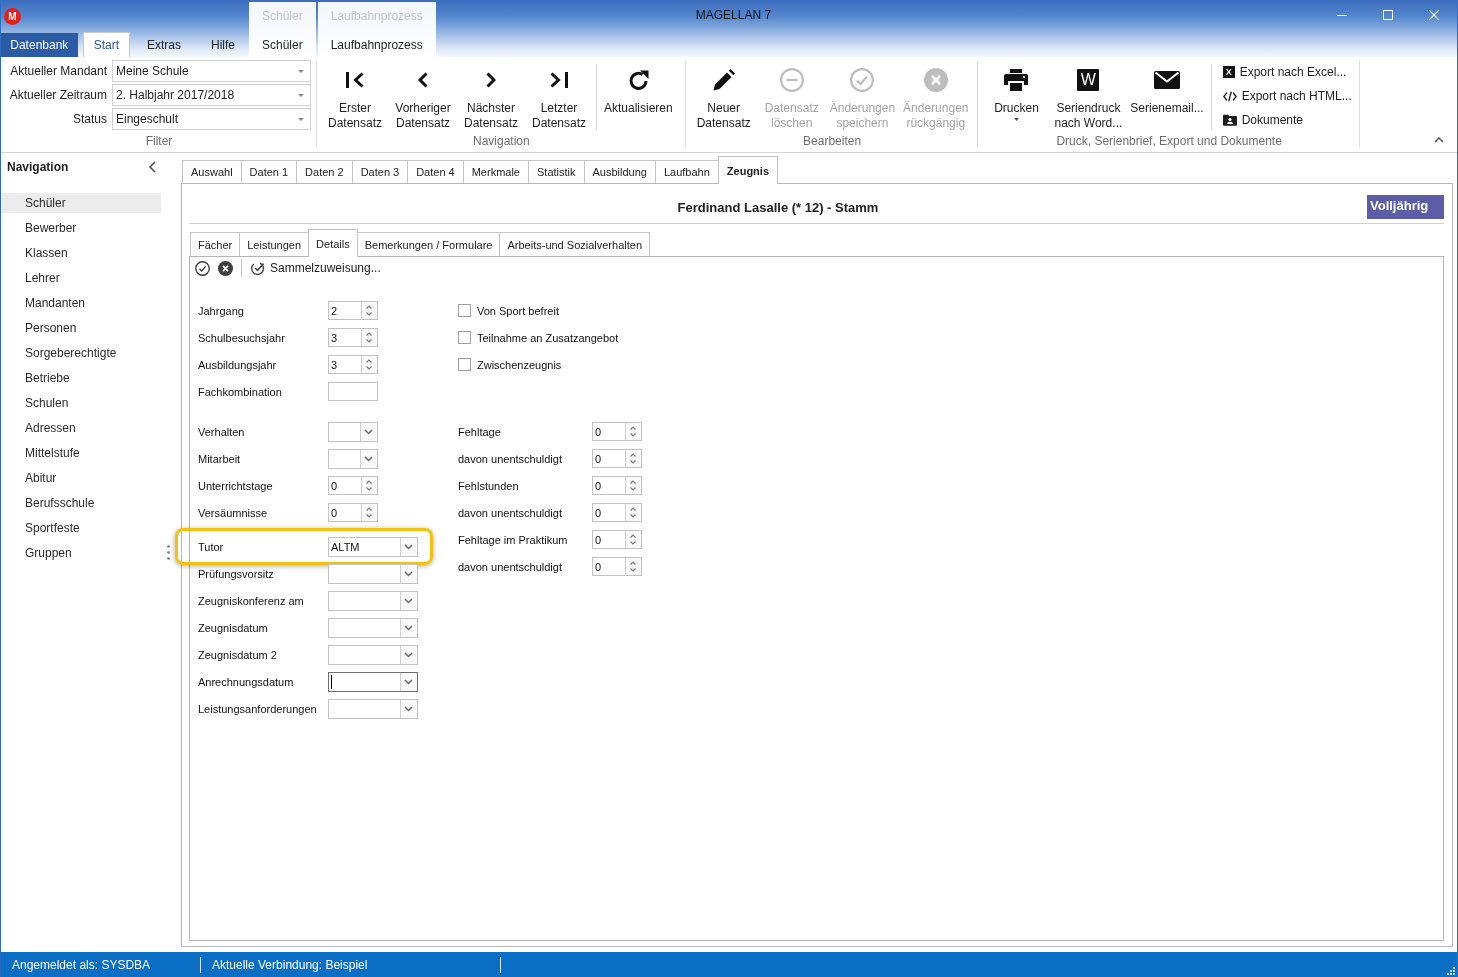  What do you see at coordinates (81, 428) in the screenshot?
I see `nav-item: Adressen` at bounding box center [81, 428].